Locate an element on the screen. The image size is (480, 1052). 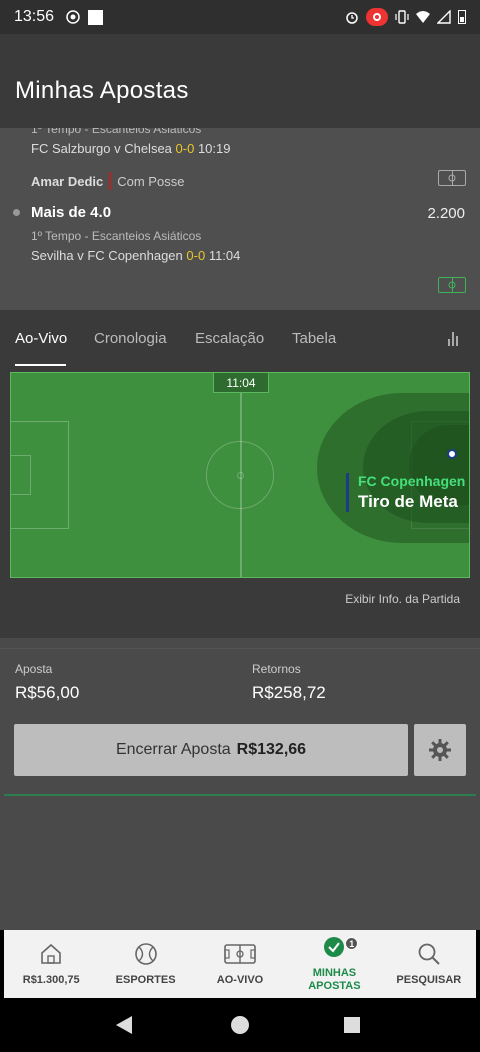
nav-minhas-apostas: 1 MINHAS APOSTAS is located at coordinates (334, 964).